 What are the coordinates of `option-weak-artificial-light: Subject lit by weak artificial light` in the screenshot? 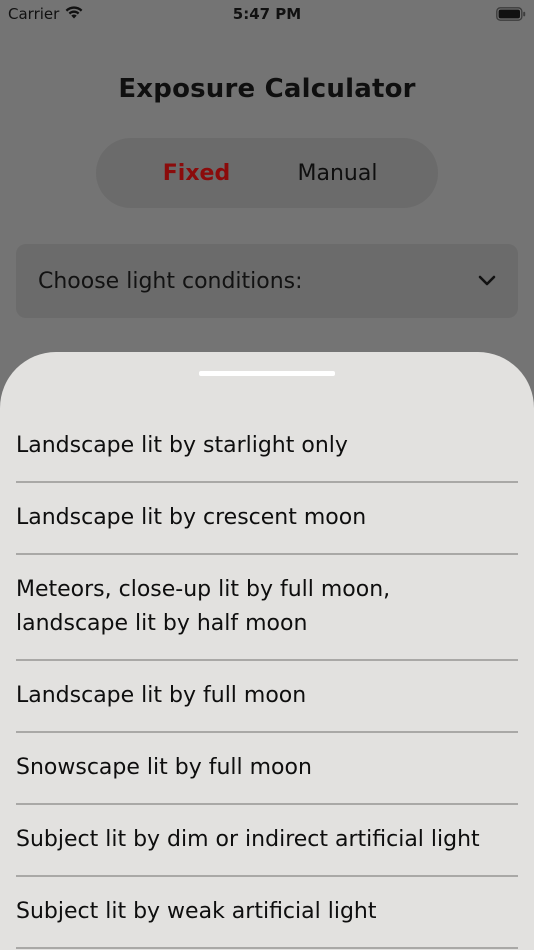 It's located at (267, 913).